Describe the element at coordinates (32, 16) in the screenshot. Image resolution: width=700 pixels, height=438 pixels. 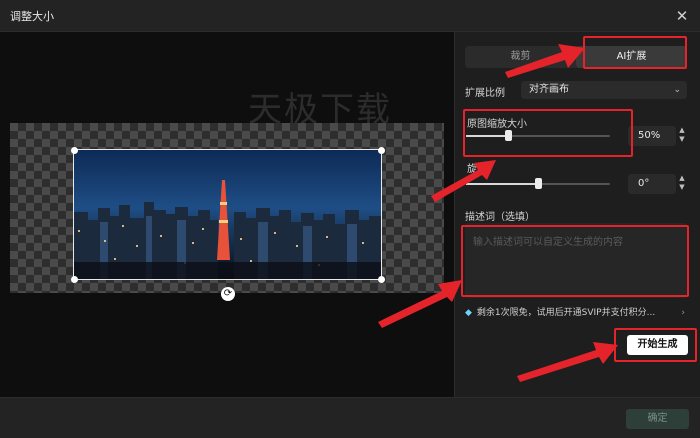
I see `window-title: 调整大小` at that location.